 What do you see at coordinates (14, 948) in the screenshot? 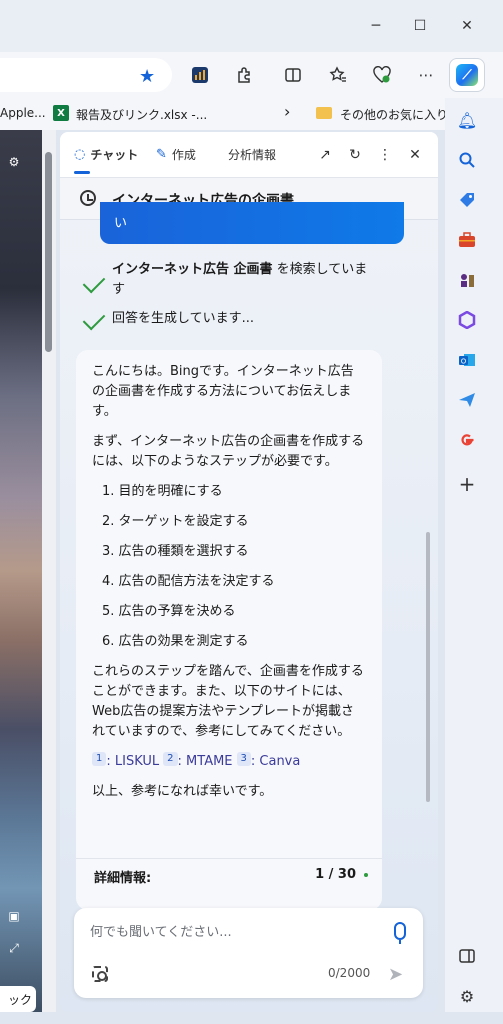
I see `expand-icon: ⤢` at bounding box center [14, 948].